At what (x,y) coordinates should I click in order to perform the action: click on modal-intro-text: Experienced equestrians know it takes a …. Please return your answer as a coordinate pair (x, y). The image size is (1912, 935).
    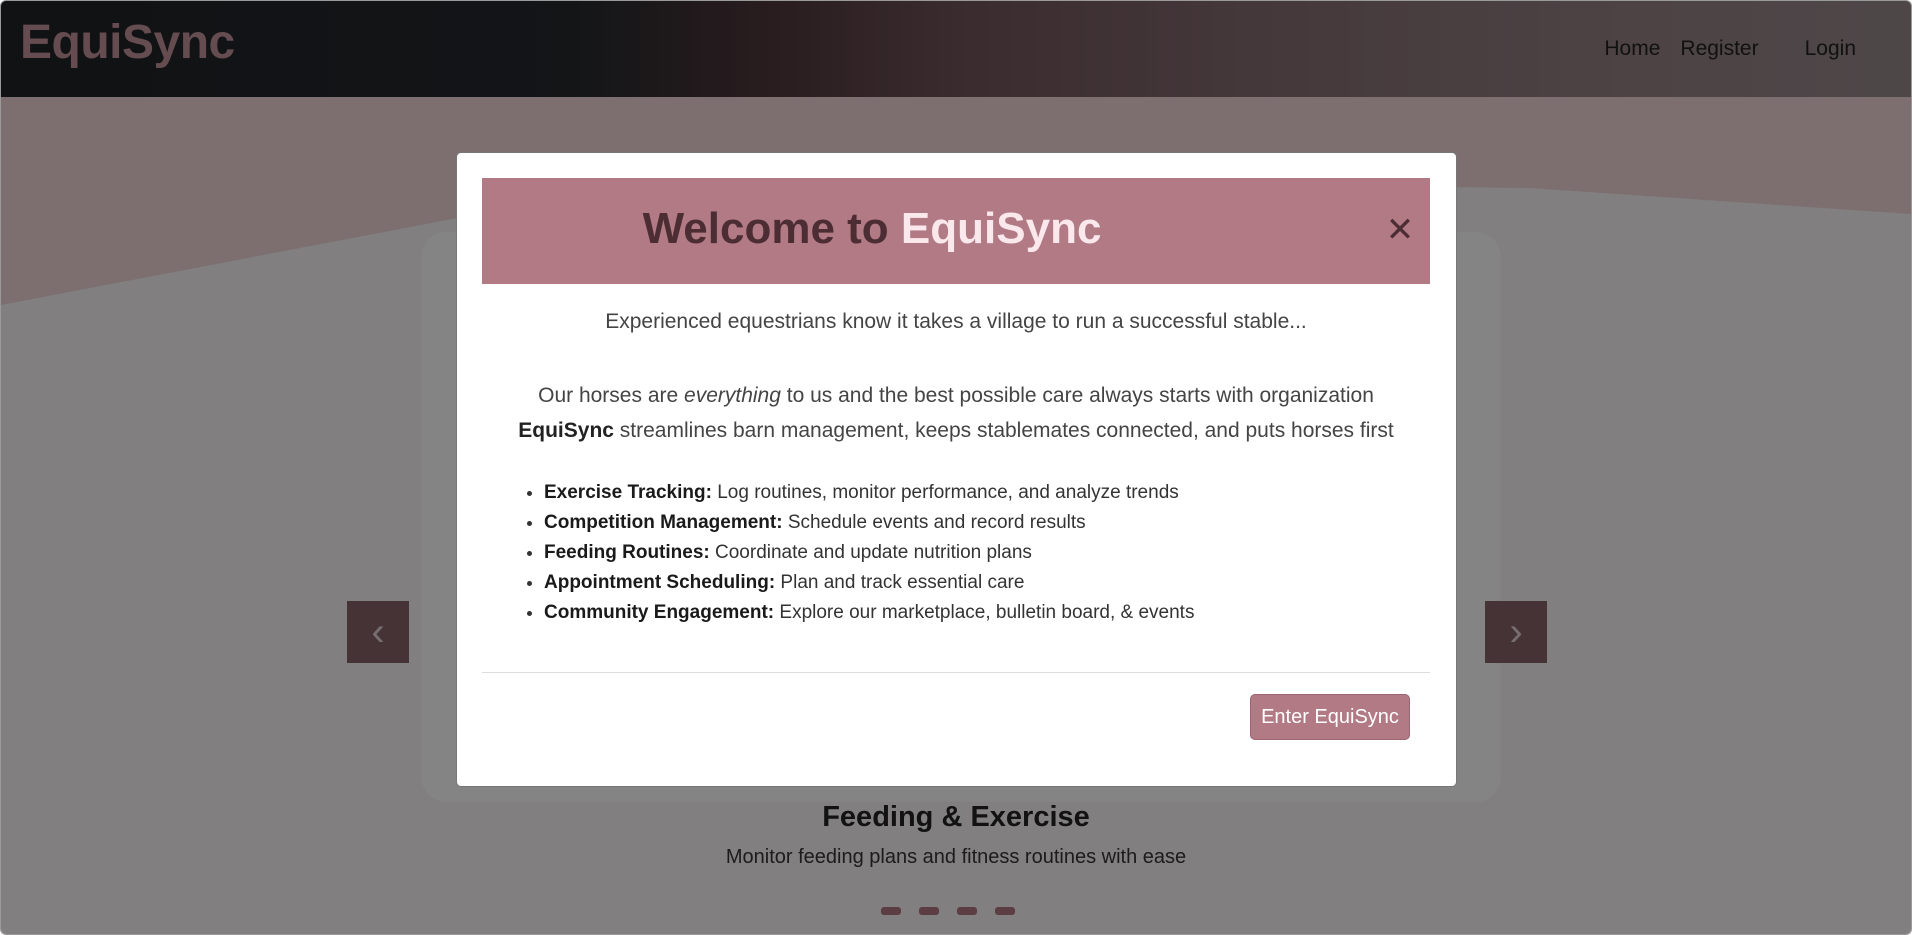
    Looking at the image, I should click on (956, 321).